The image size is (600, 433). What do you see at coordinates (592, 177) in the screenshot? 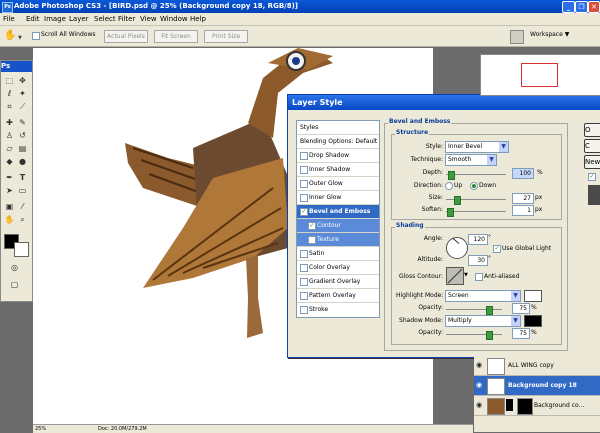
I see `preview-checkbox: ✓` at bounding box center [592, 177].